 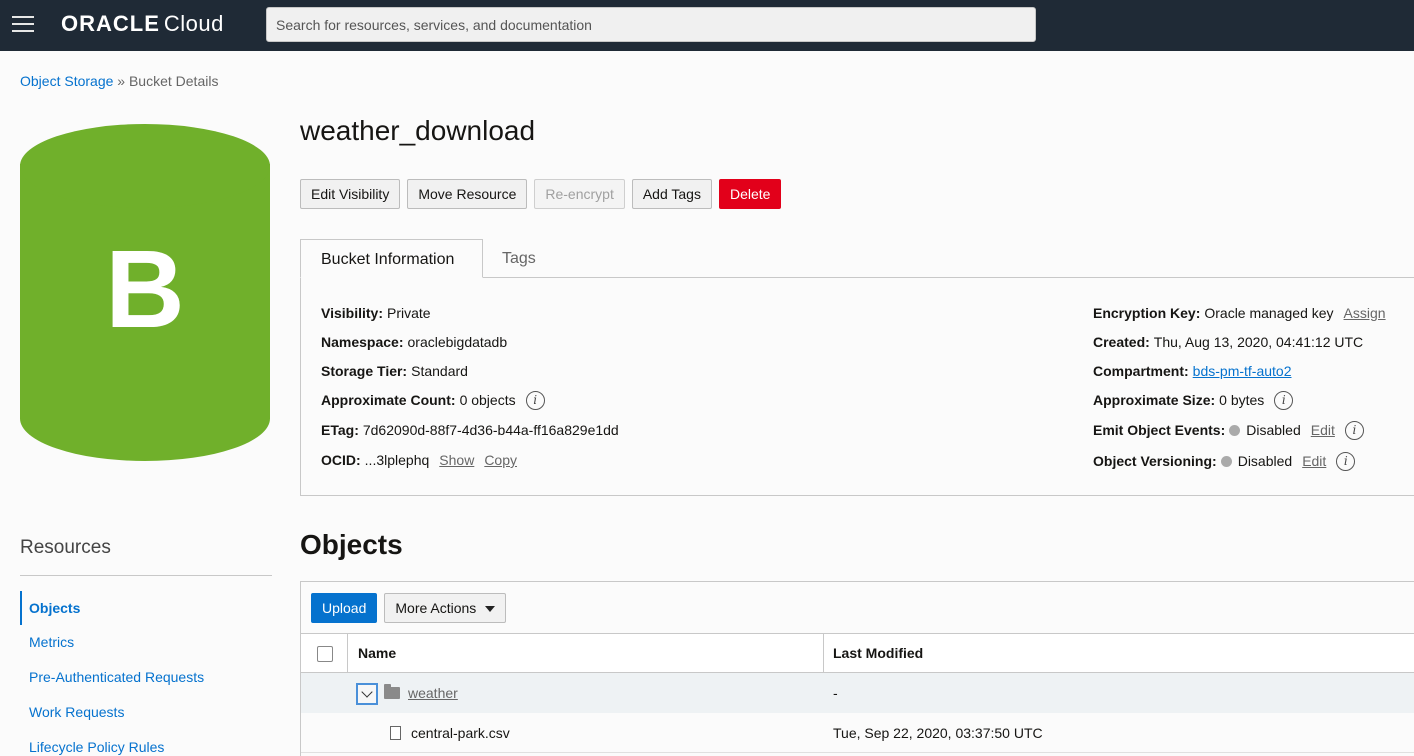 I want to click on approximate-count-row: Approximate Count: 0 objects i, so click(x=433, y=400).